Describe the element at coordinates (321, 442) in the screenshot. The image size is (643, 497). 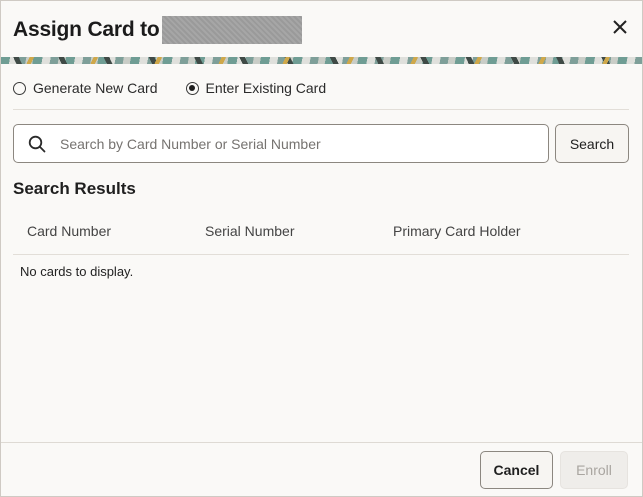
I see `footer-divider` at that location.